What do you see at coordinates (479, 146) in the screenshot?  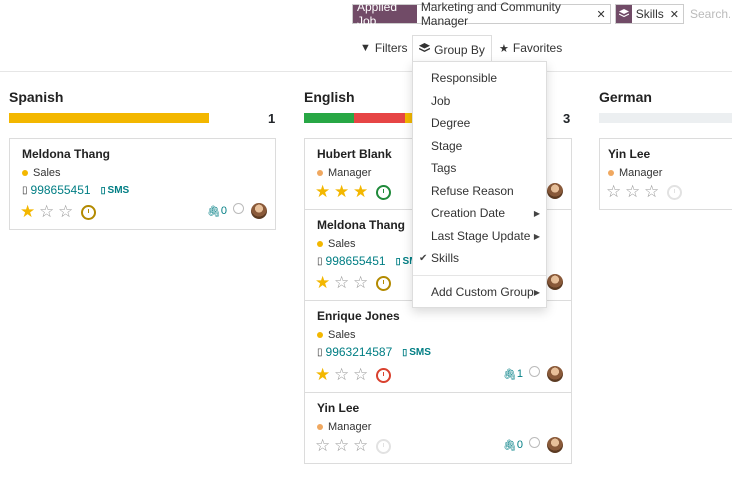 I see `groupby-option-stage: Stage` at bounding box center [479, 146].